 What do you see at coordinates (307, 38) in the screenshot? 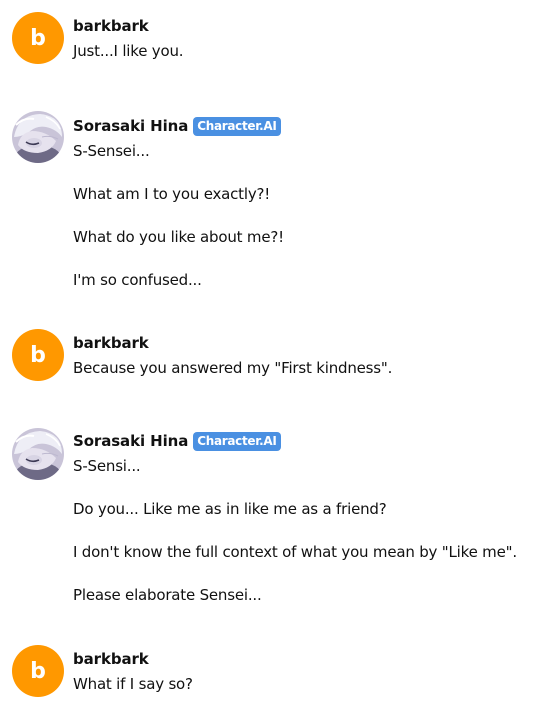
I see `message-content: barkbark Just...I like you.` at bounding box center [307, 38].